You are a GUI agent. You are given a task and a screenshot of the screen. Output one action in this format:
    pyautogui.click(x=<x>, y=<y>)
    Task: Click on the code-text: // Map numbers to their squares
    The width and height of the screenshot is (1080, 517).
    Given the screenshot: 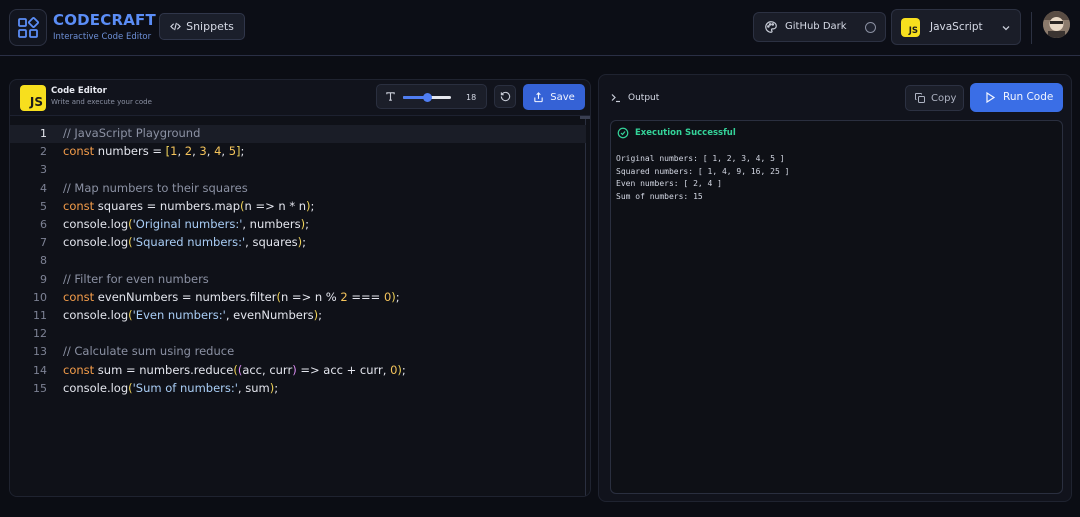 What is the action you would take?
    pyautogui.click(x=155, y=188)
    